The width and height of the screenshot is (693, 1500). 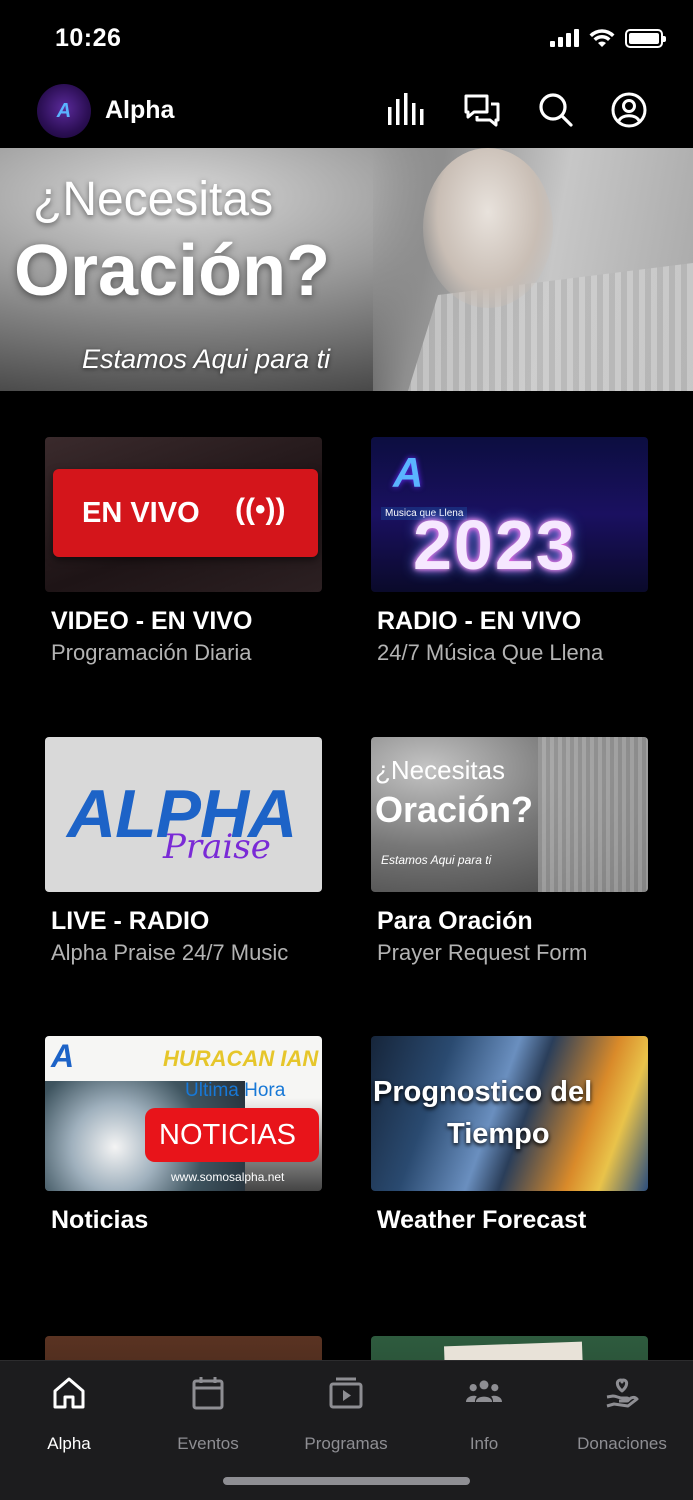 I want to click on card-thumbnail: EN VIVO ((•)), so click(x=183, y=514).